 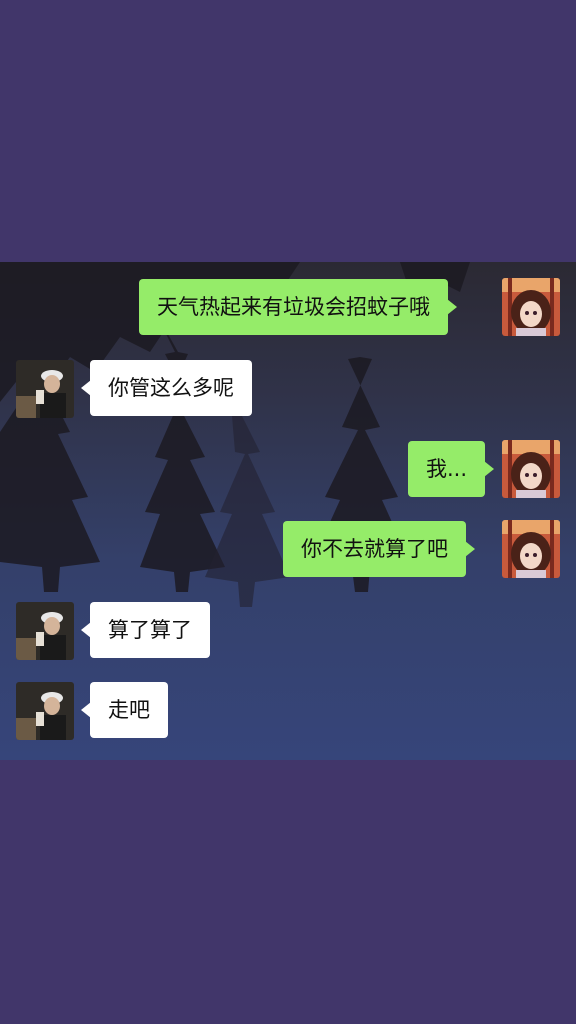 I want to click on sent-message-bubble: 你不去就算了吧, so click(x=379, y=549).